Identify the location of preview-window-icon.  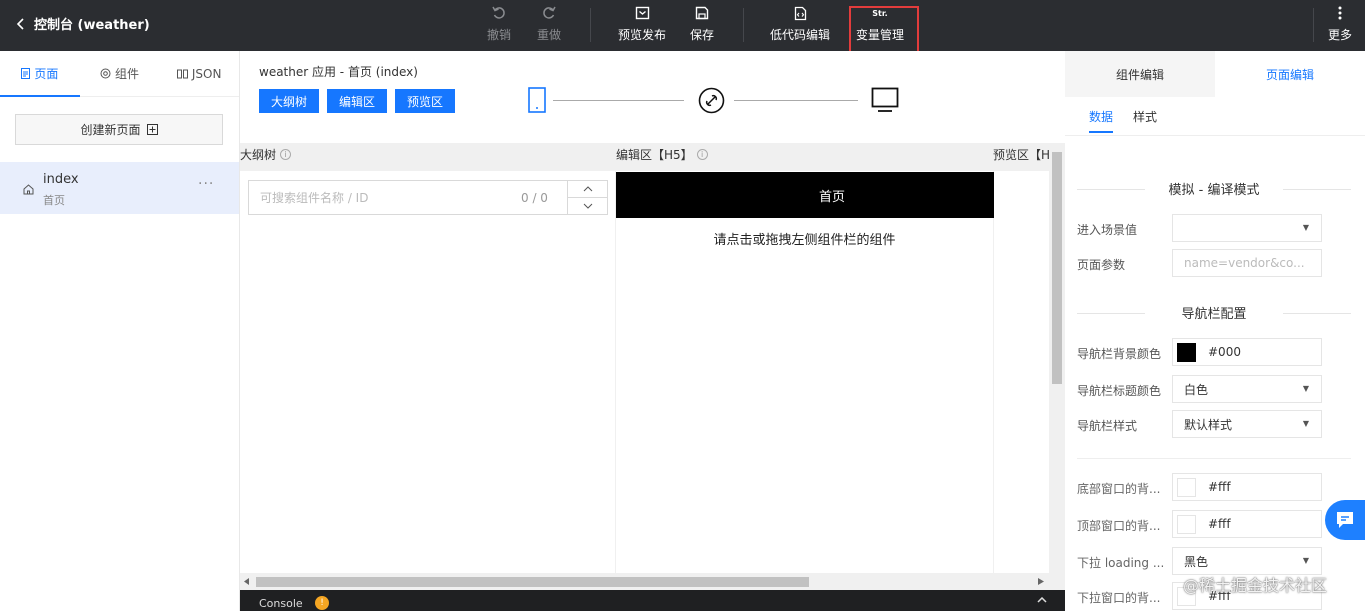
(642, 13).